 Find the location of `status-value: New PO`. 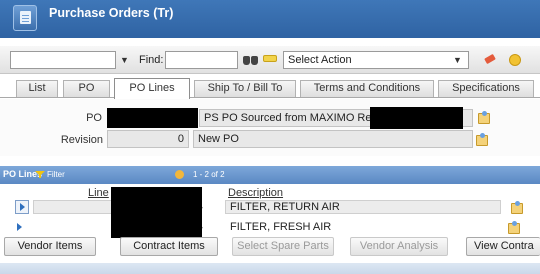

status-value: New PO is located at coordinates (218, 139).